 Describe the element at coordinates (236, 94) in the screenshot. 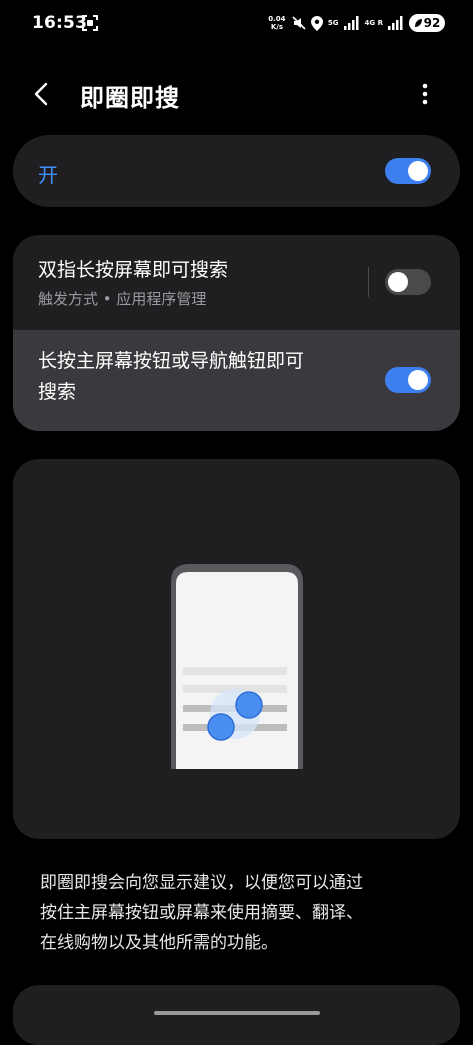

I see `app-header: 即圈即搜` at that location.